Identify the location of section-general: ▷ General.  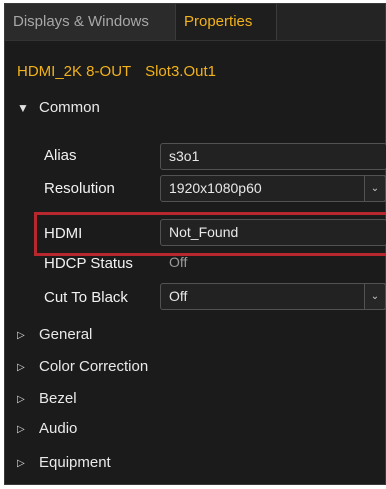
(54, 334).